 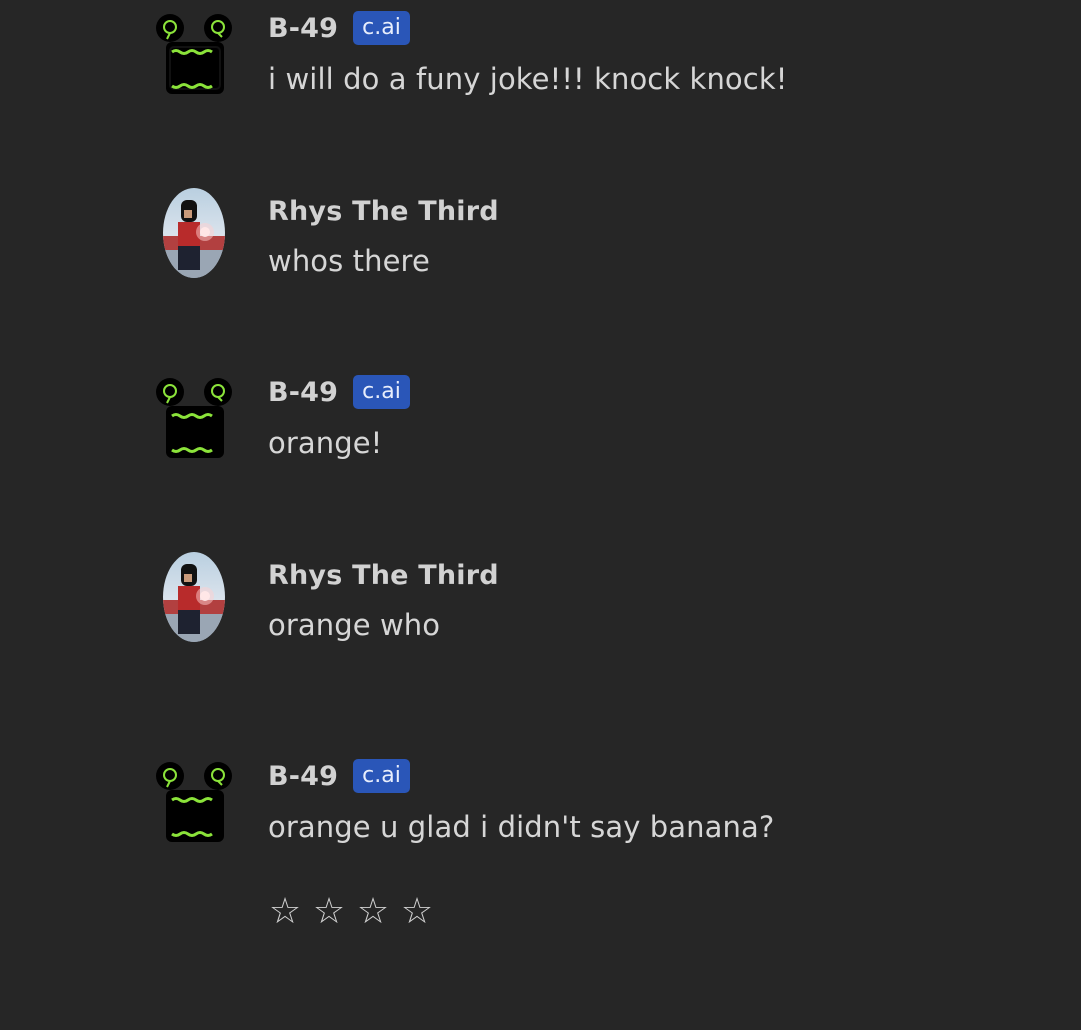 I want to click on message-text: orange!, so click(x=325, y=443).